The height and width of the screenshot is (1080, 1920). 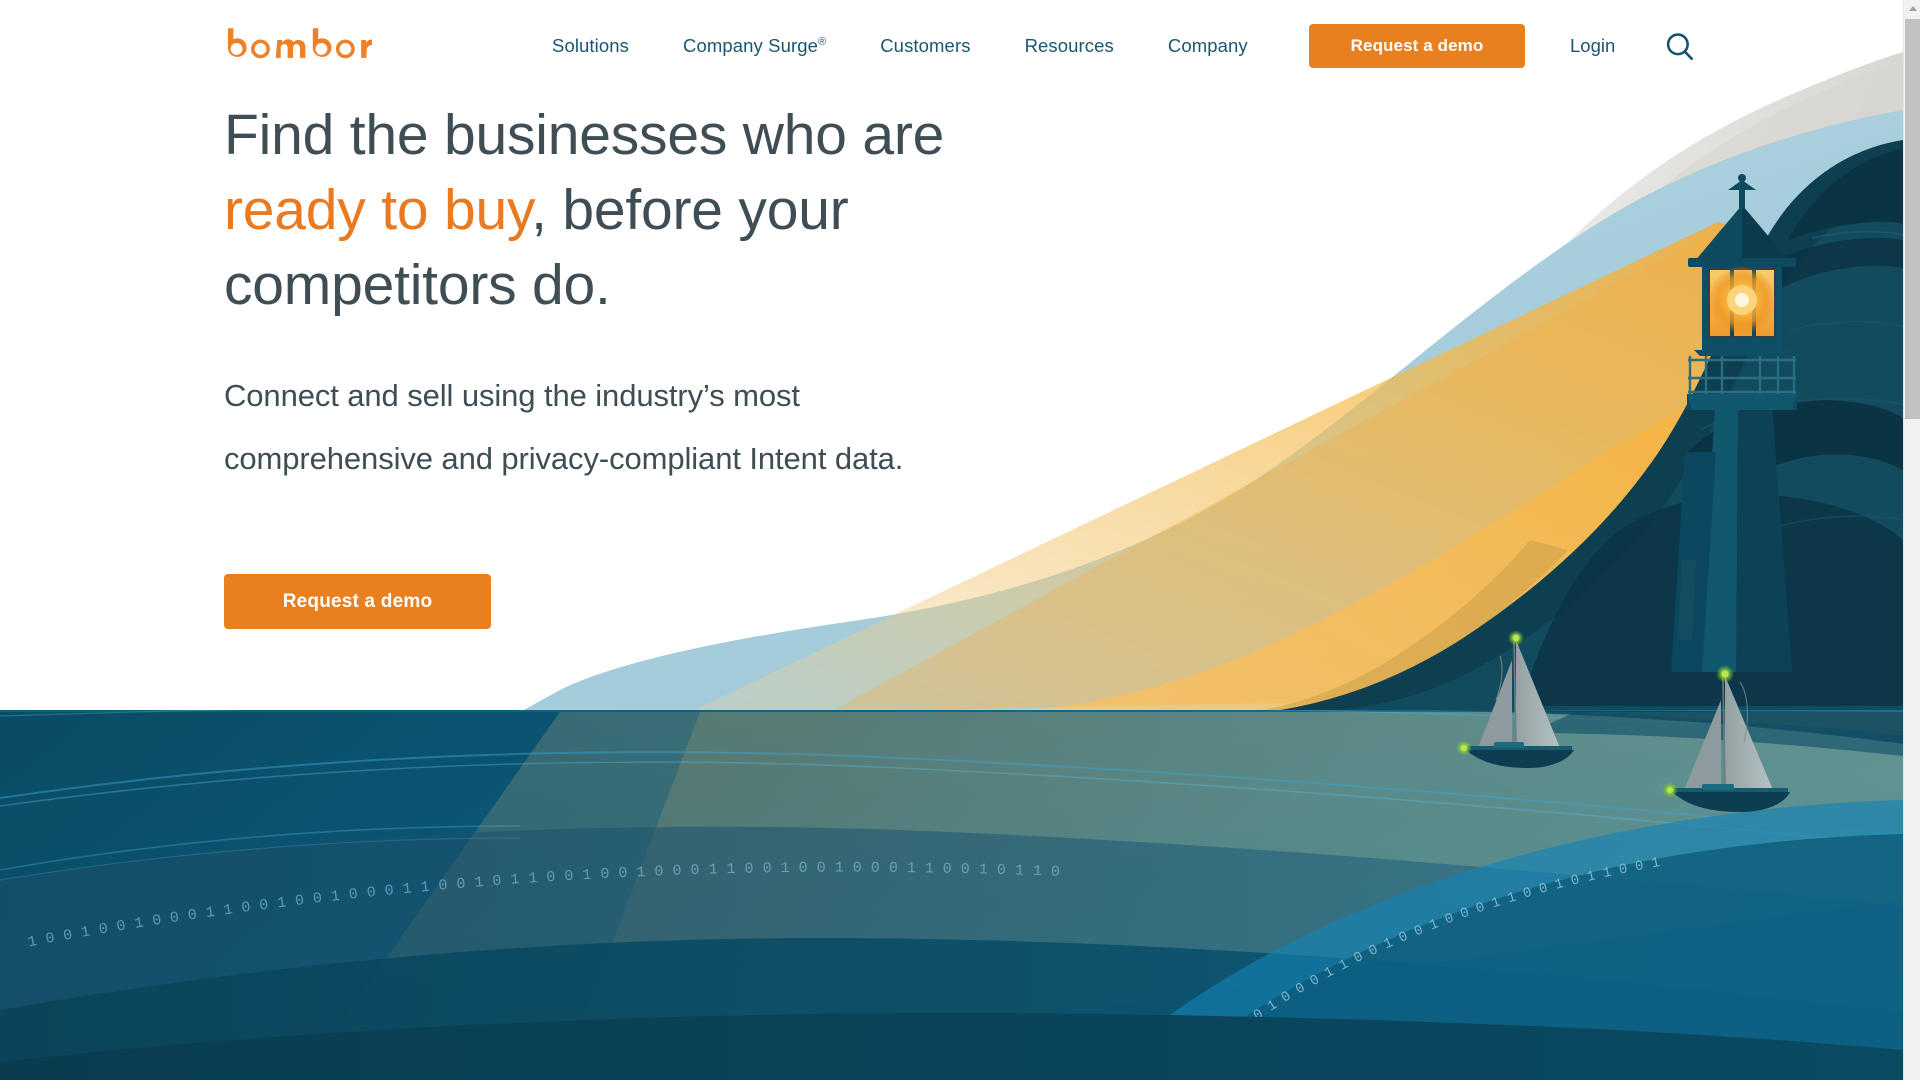 What do you see at coordinates (1912, 219) in the screenshot?
I see `scroll-thumb` at bounding box center [1912, 219].